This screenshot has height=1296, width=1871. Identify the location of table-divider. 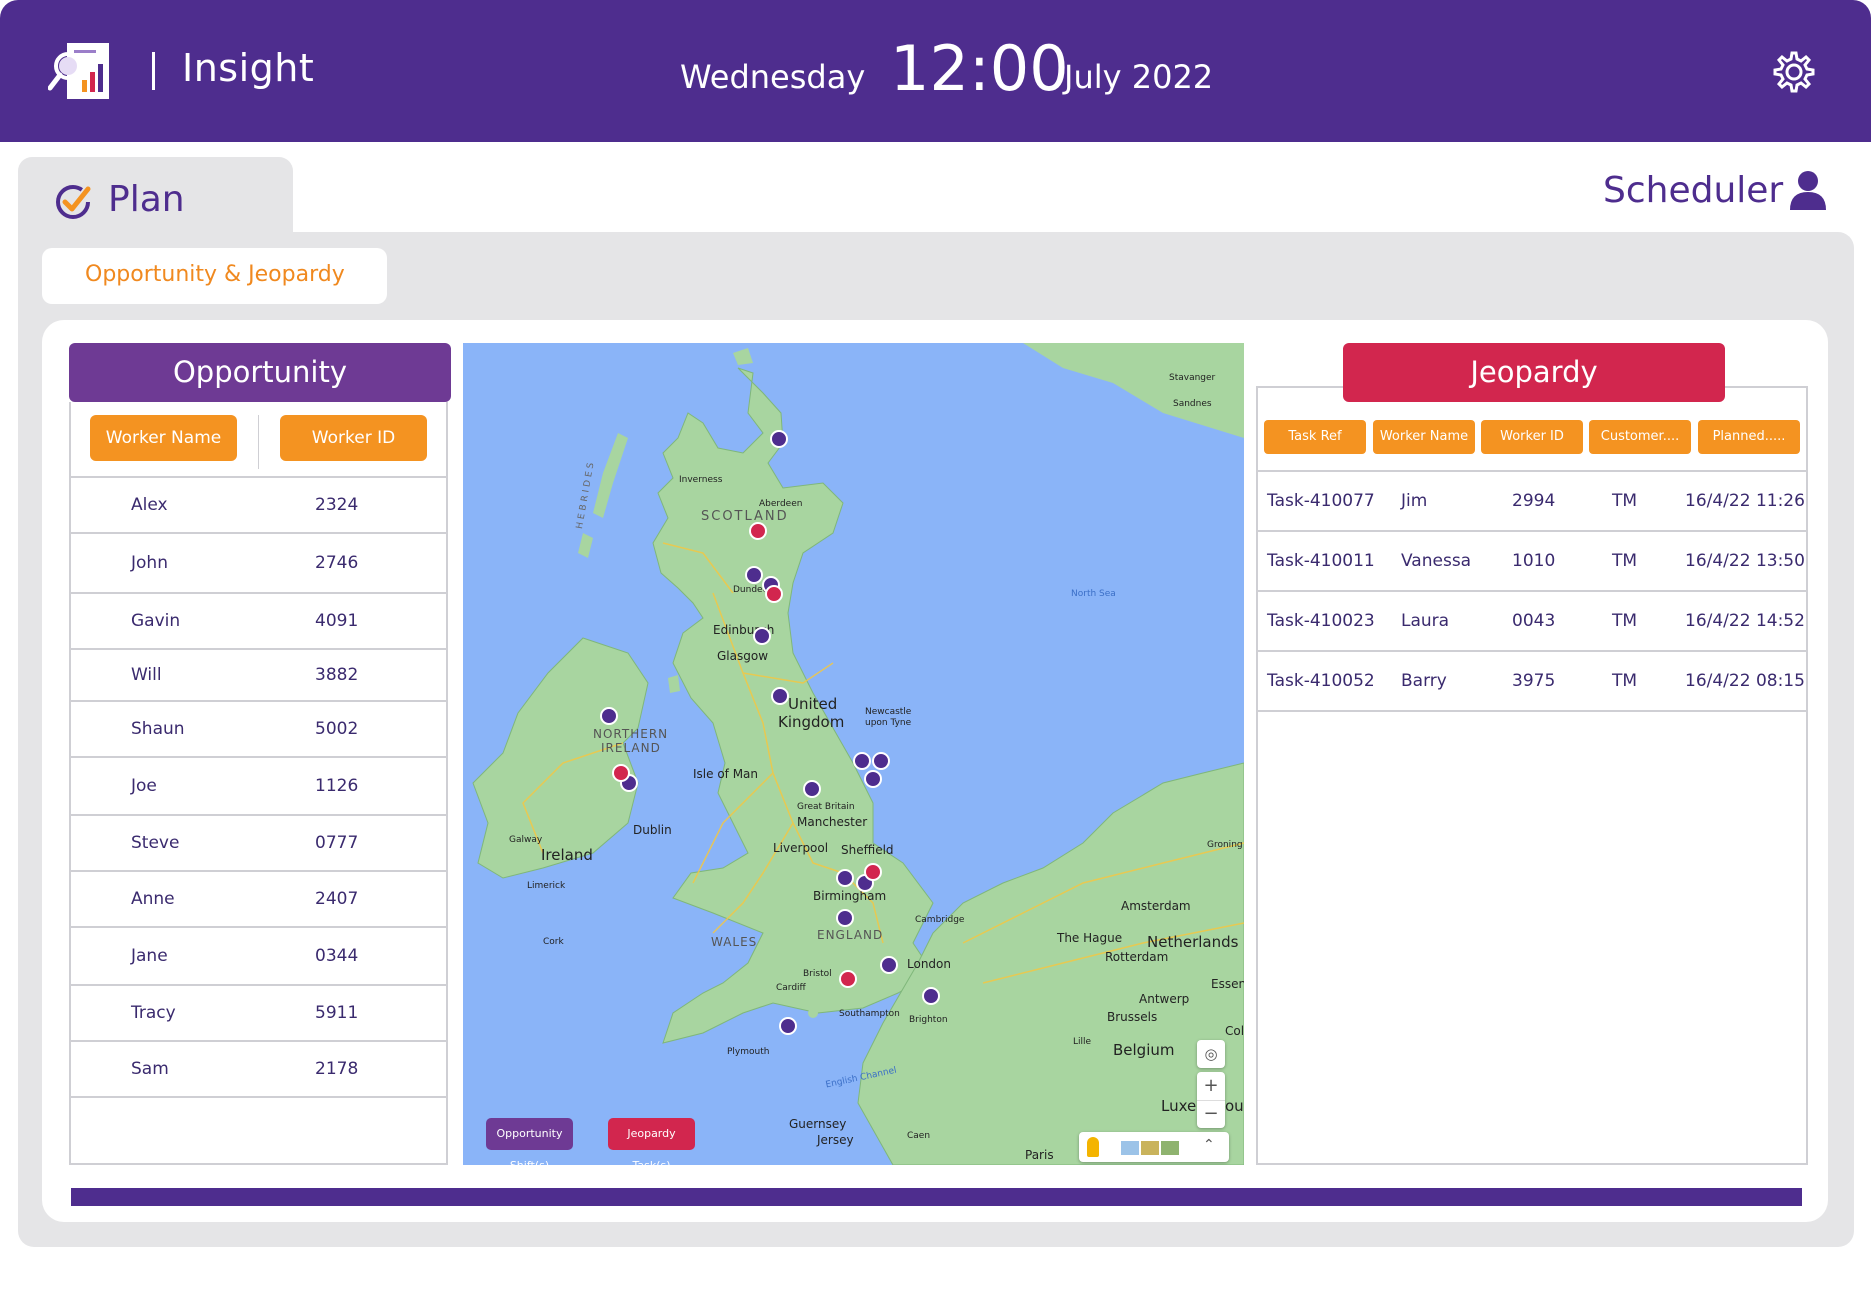
(1532, 711).